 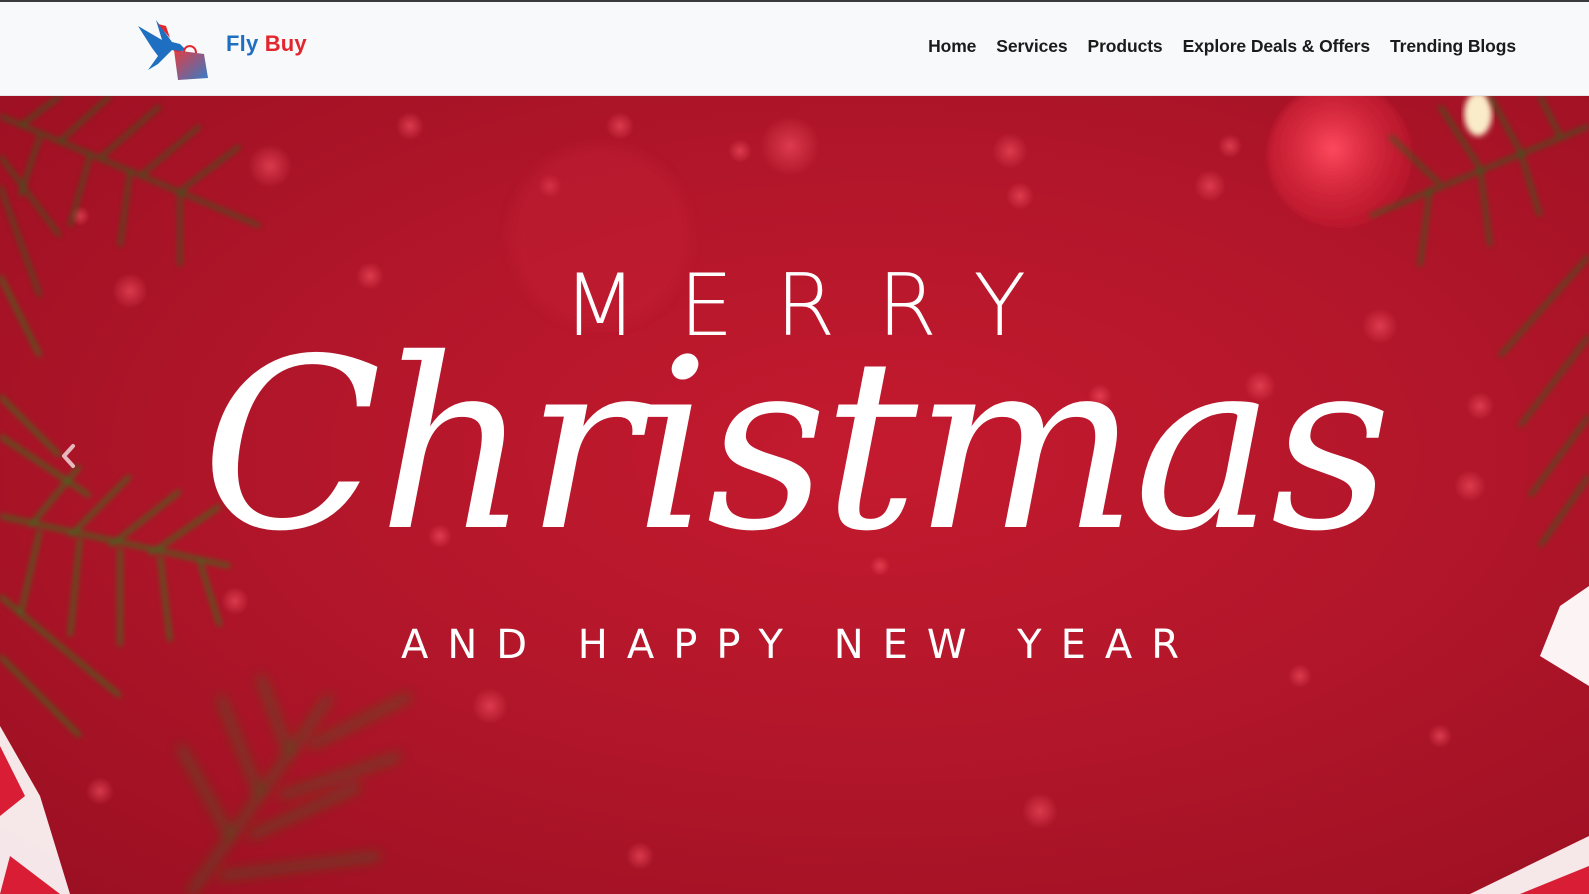 What do you see at coordinates (285, 43) in the screenshot?
I see `brand-name-buy: Buy` at bounding box center [285, 43].